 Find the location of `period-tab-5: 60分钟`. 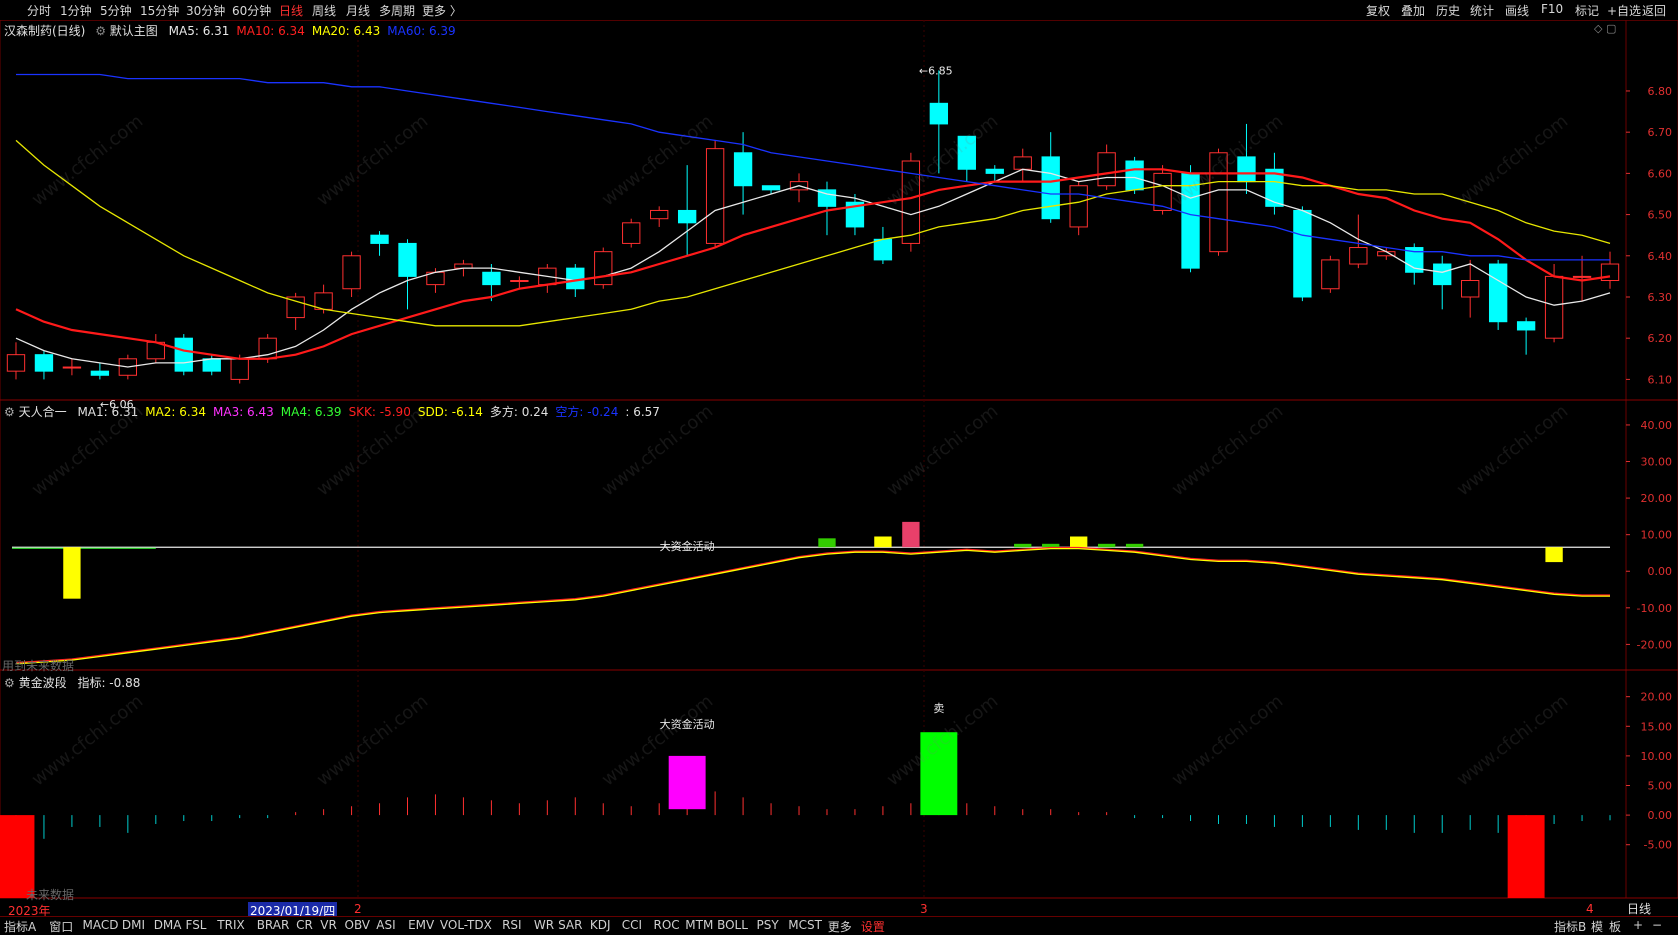

period-tab-5: 60分钟 is located at coordinates (251, 10).